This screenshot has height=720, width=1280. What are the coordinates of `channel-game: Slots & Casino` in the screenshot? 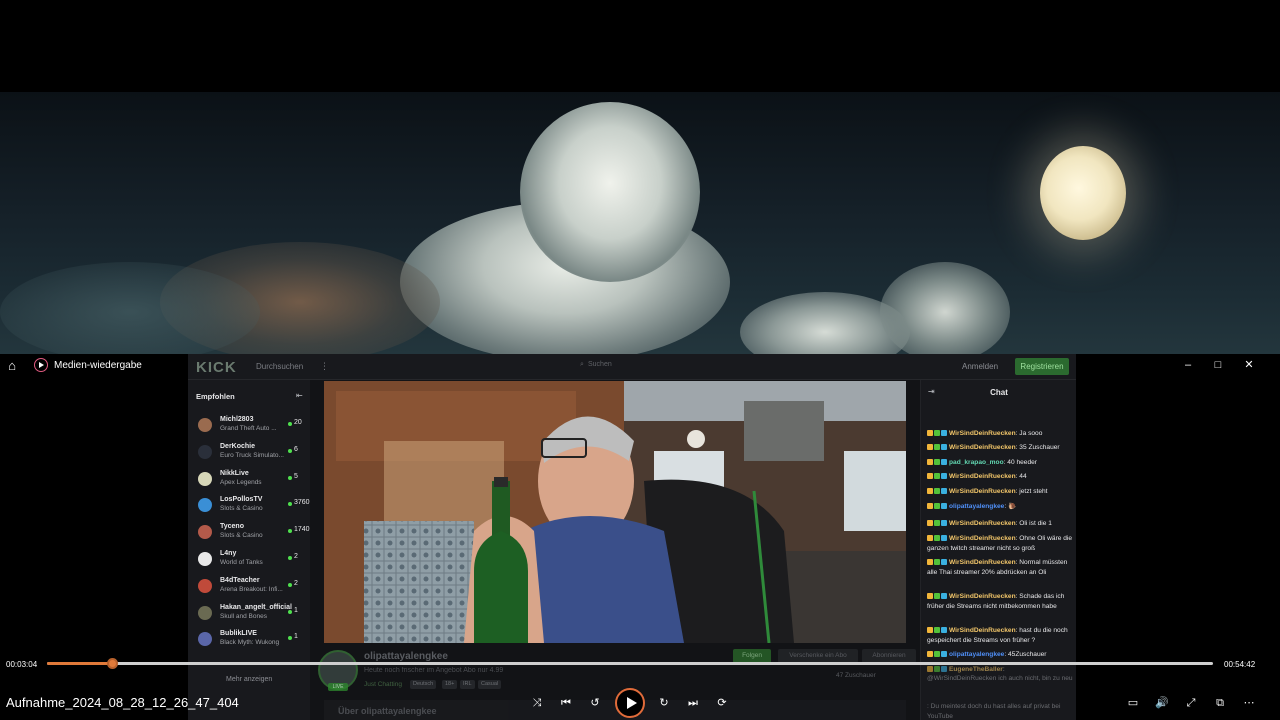 It's located at (241, 509).